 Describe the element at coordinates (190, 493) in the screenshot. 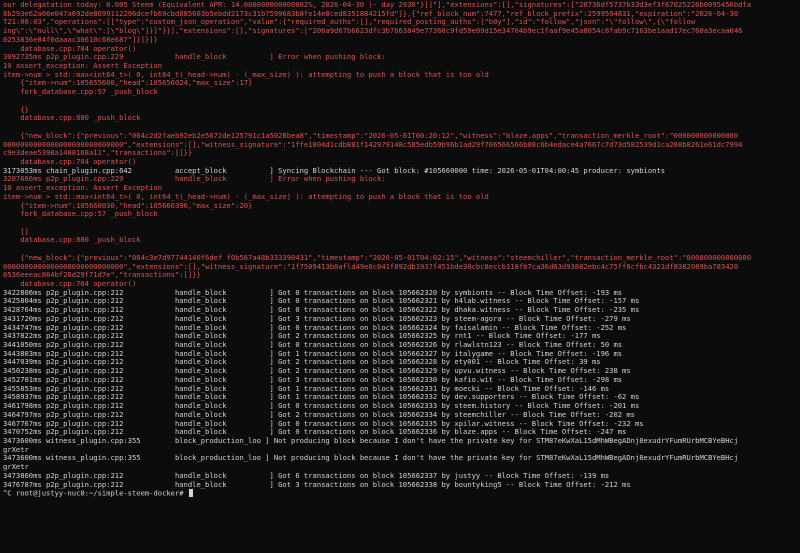

I see `text-cursor` at that location.